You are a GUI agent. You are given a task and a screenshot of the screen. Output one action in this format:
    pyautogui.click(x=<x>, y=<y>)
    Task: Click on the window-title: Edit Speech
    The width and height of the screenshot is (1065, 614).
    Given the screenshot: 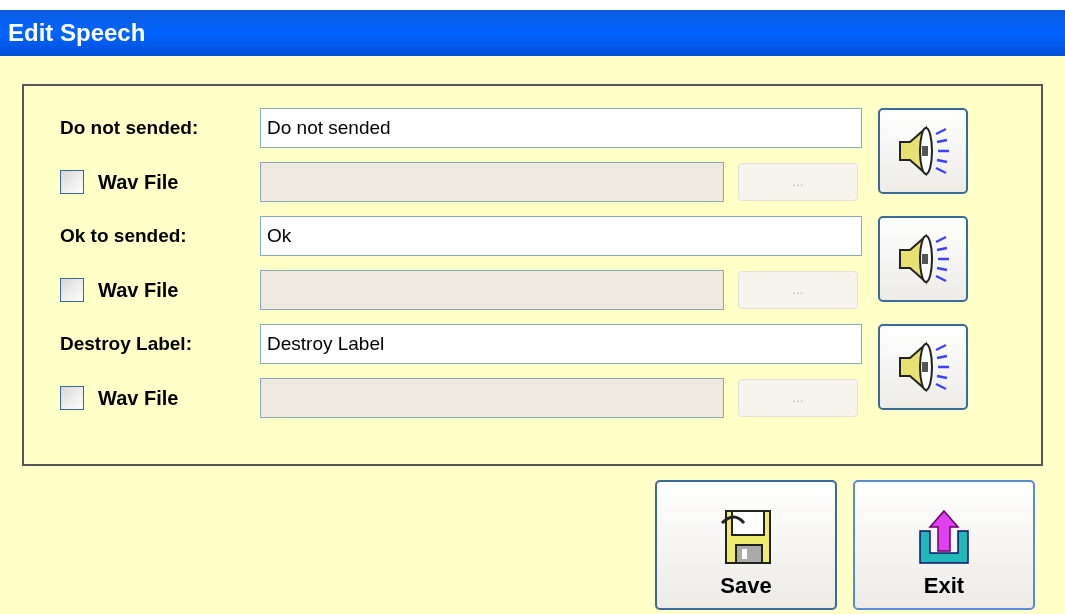 What is the action you would take?
    pyautogui.click(x=77, y=33)
    